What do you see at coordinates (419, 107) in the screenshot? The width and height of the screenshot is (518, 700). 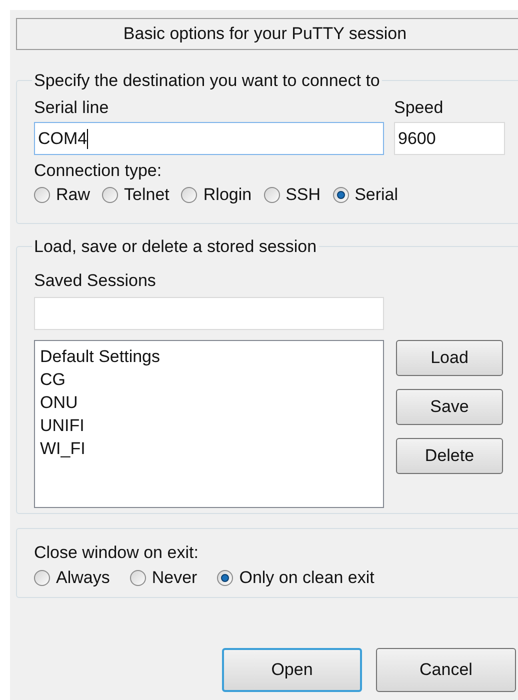 I see `field-label: Speed` at bounding box center [419, 107].